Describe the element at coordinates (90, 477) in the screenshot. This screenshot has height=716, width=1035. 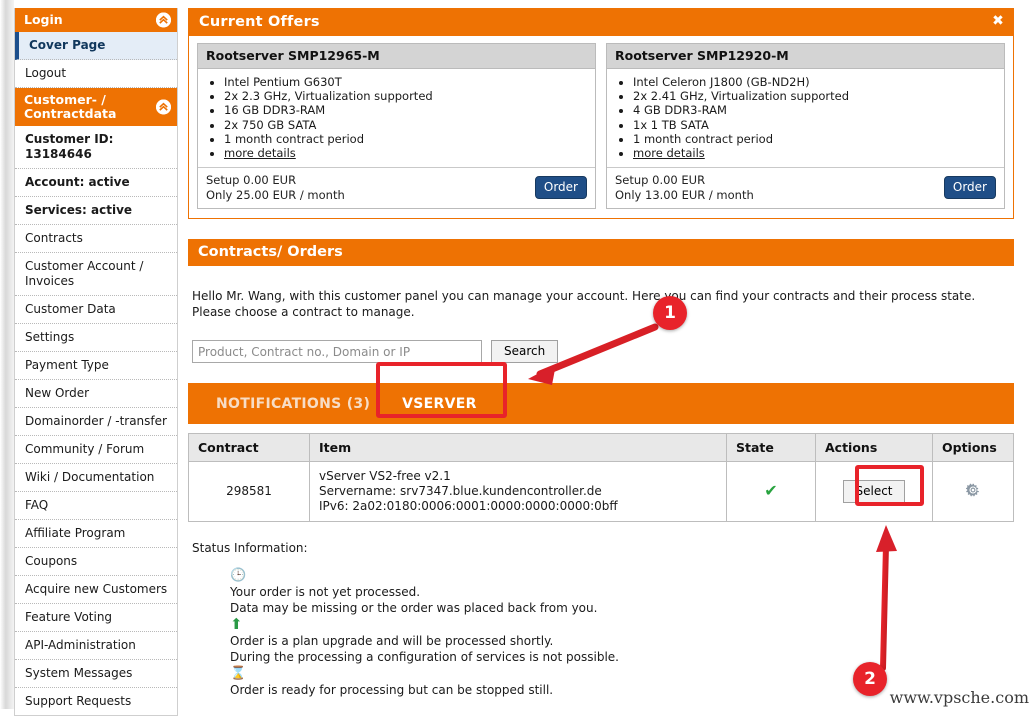
I see `sidebar-item-label: Wiki / Documentation` at that location.